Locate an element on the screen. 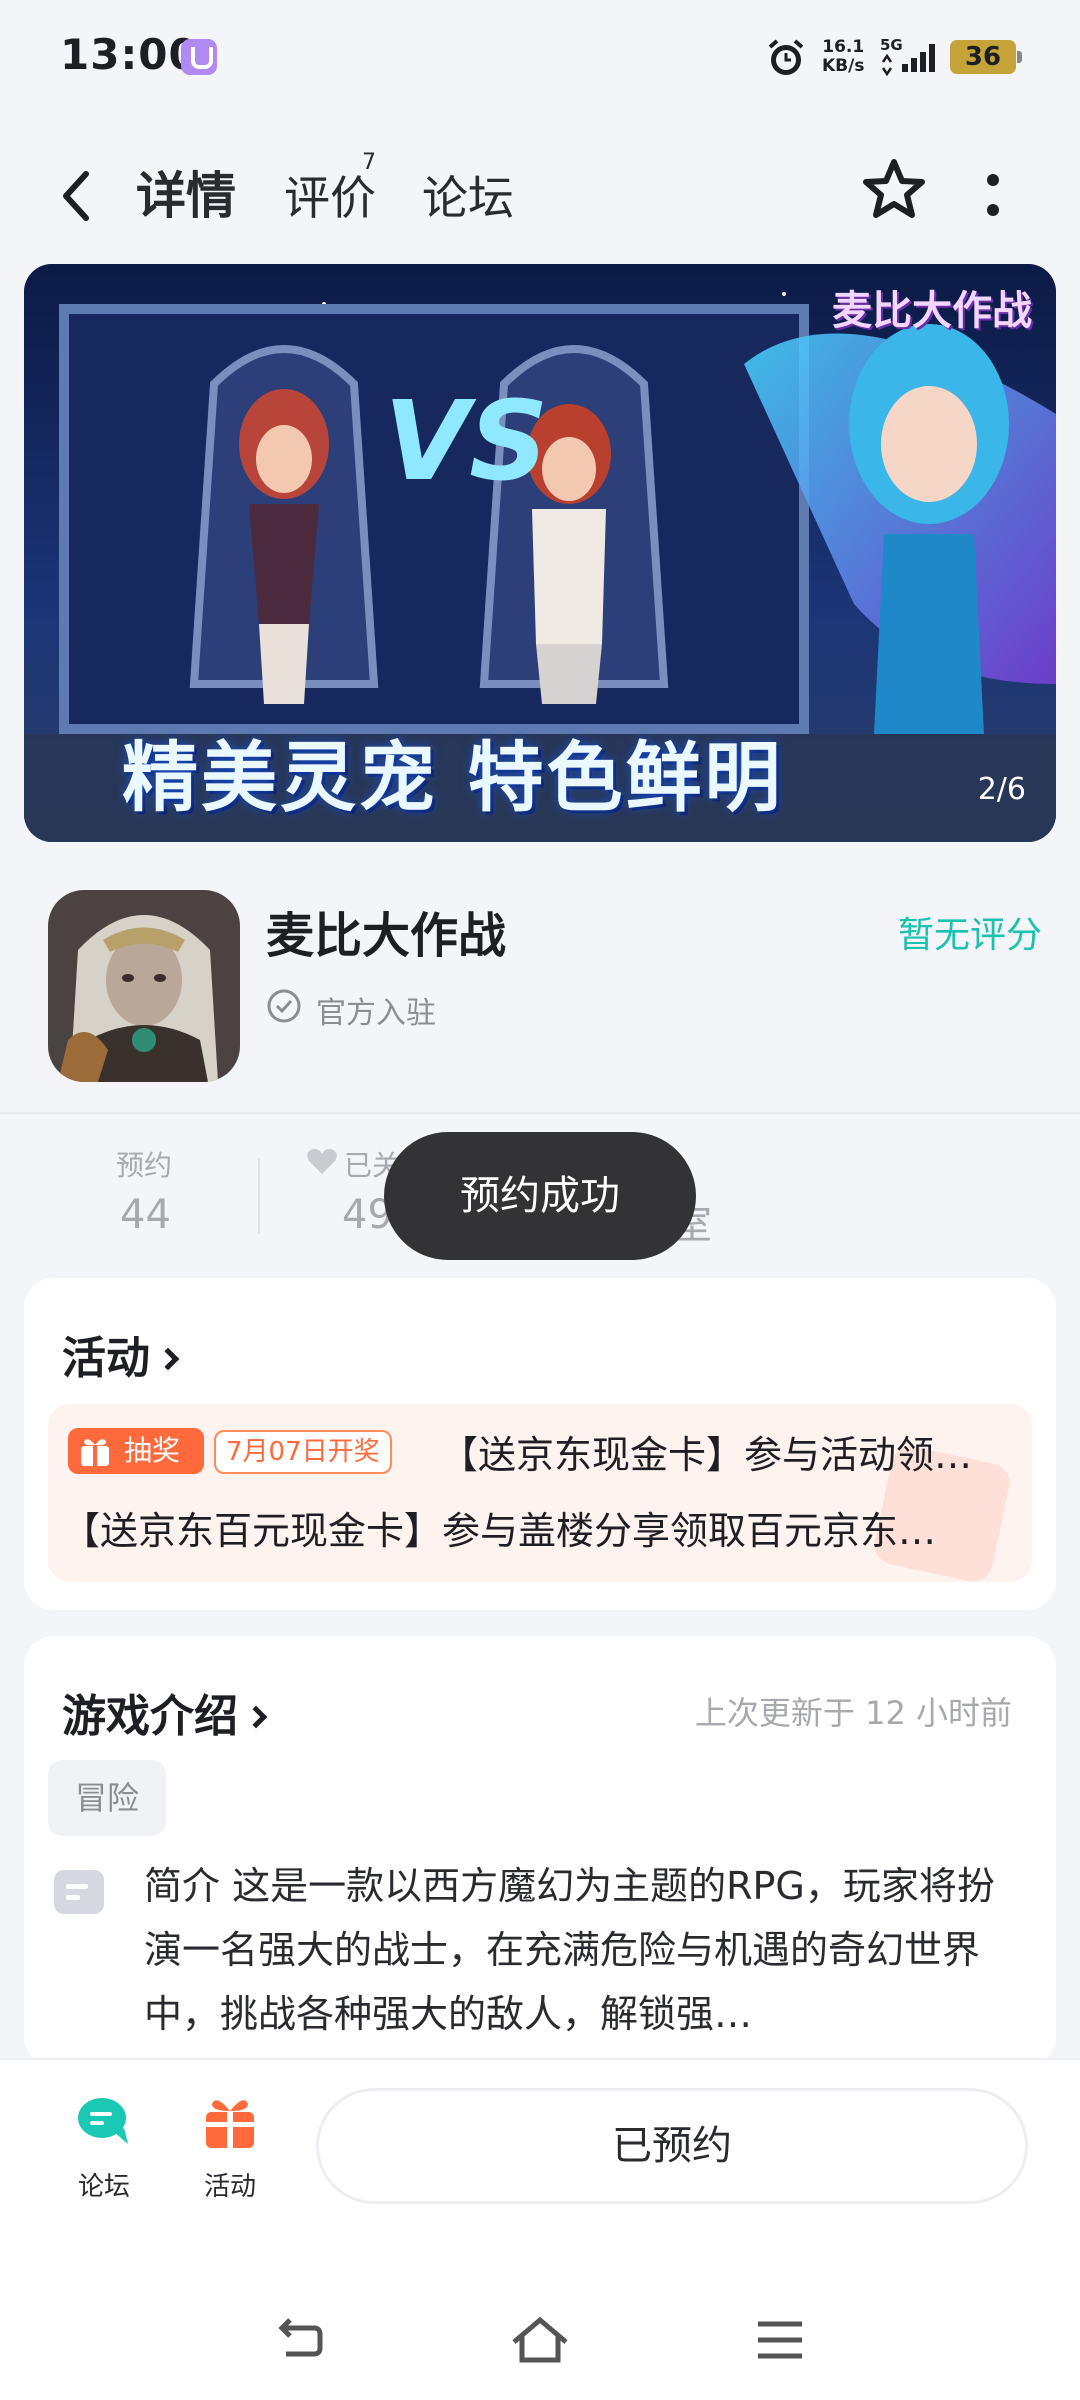 The width and height of the screenshot is (1080, 2400). banner-caption: 精美灵宠 特色鲜明 is located at coordinates (453, 777).